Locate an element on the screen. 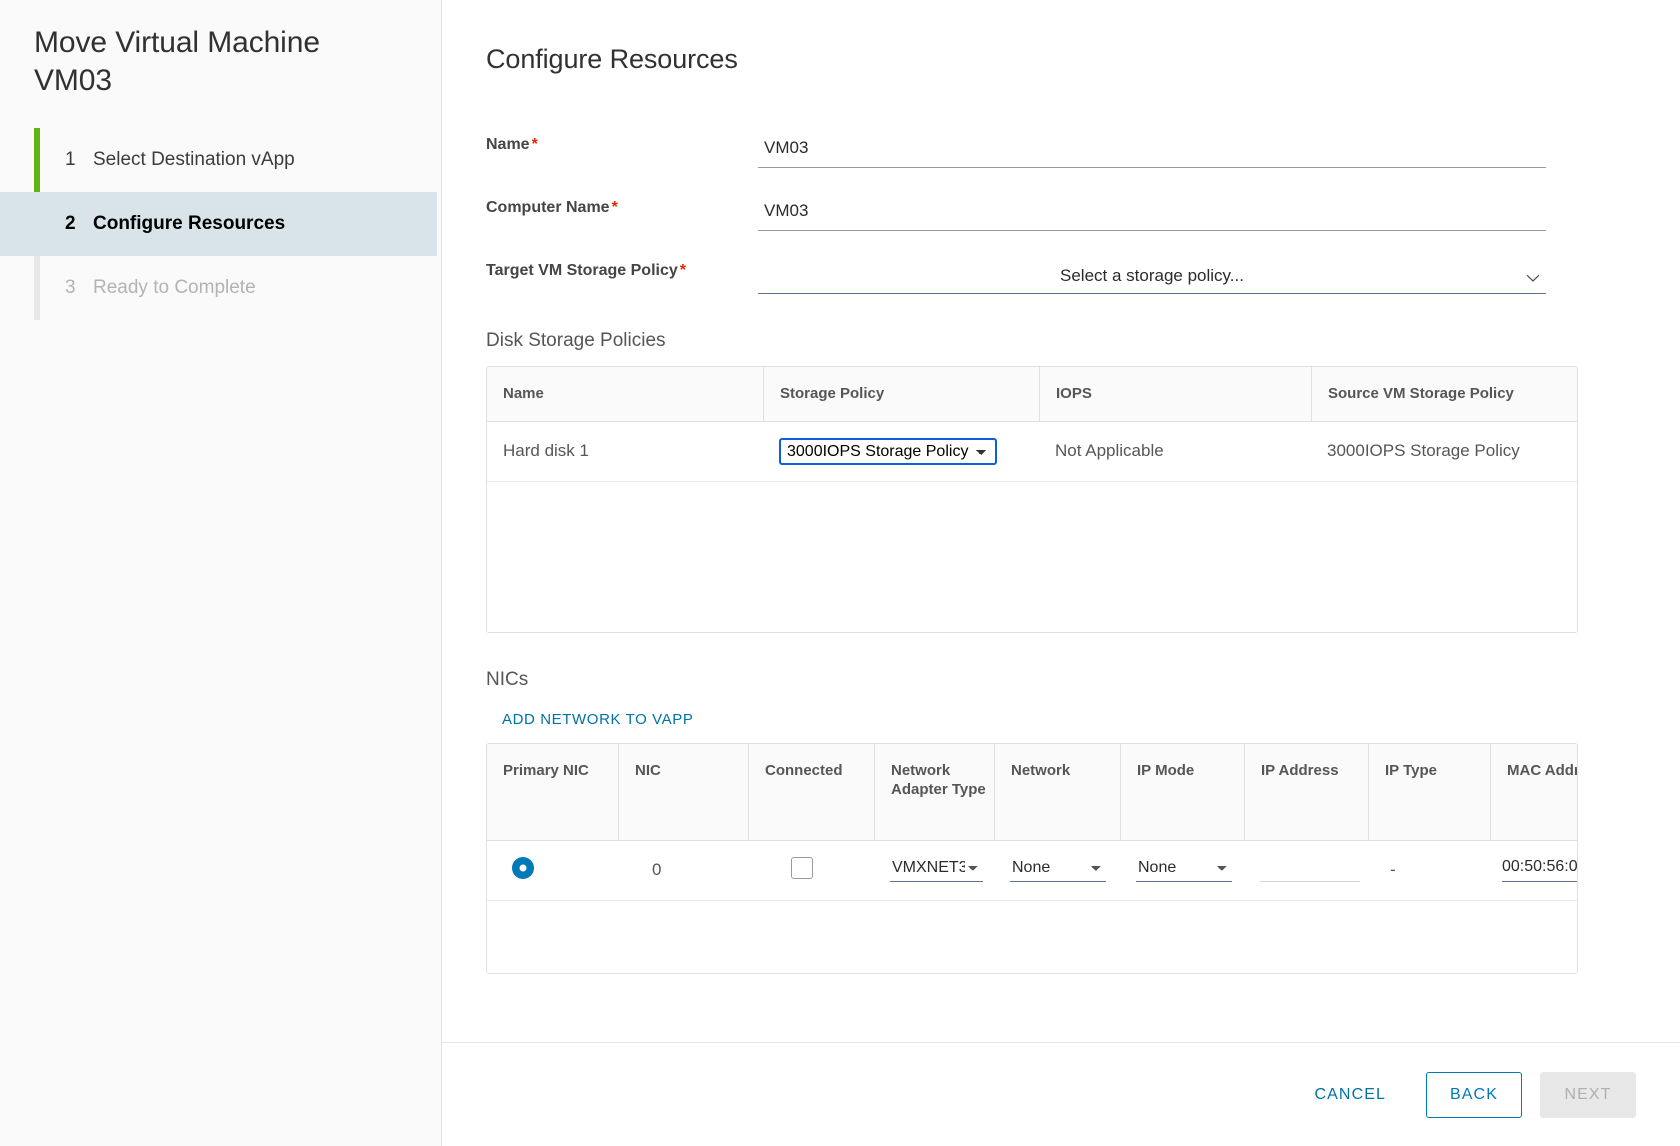 This screenshot has height=1146, width=1680. connected-checkbox is located at coordinates (802, 867).